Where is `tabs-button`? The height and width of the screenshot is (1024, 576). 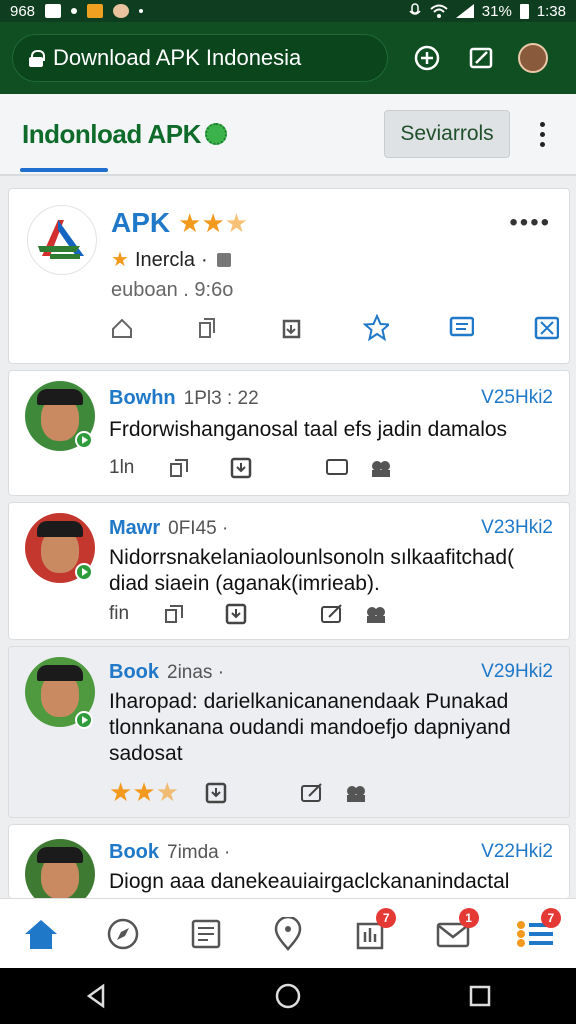
tabs-button is located at coordinates (481, 58).